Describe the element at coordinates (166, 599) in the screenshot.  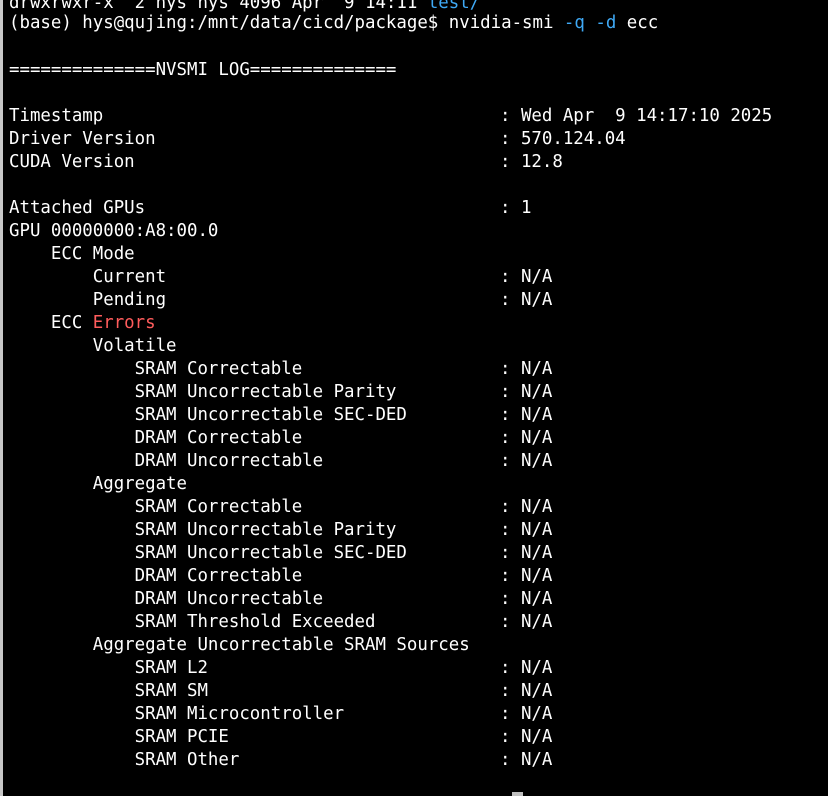
I see `aggregate-row-label: DRAM Uncorrectable` at that location.